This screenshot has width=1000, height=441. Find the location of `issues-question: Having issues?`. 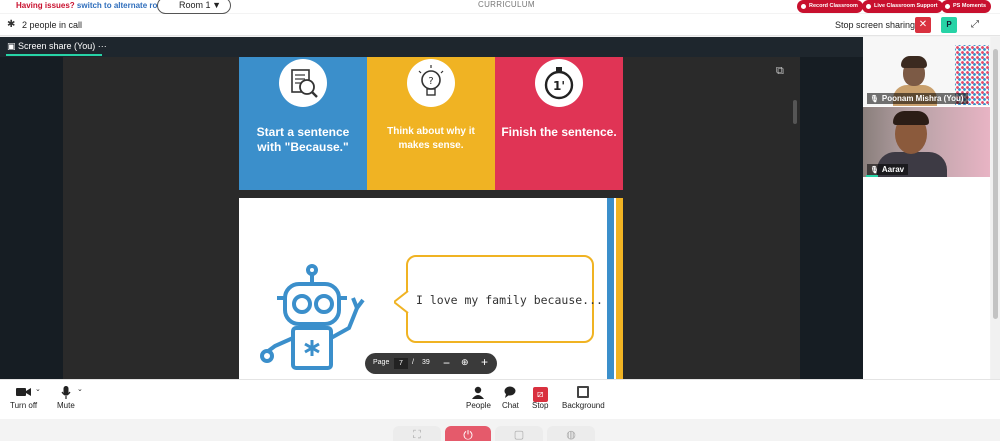

issues-question: Having issues? is located at coordinates (45, 5).